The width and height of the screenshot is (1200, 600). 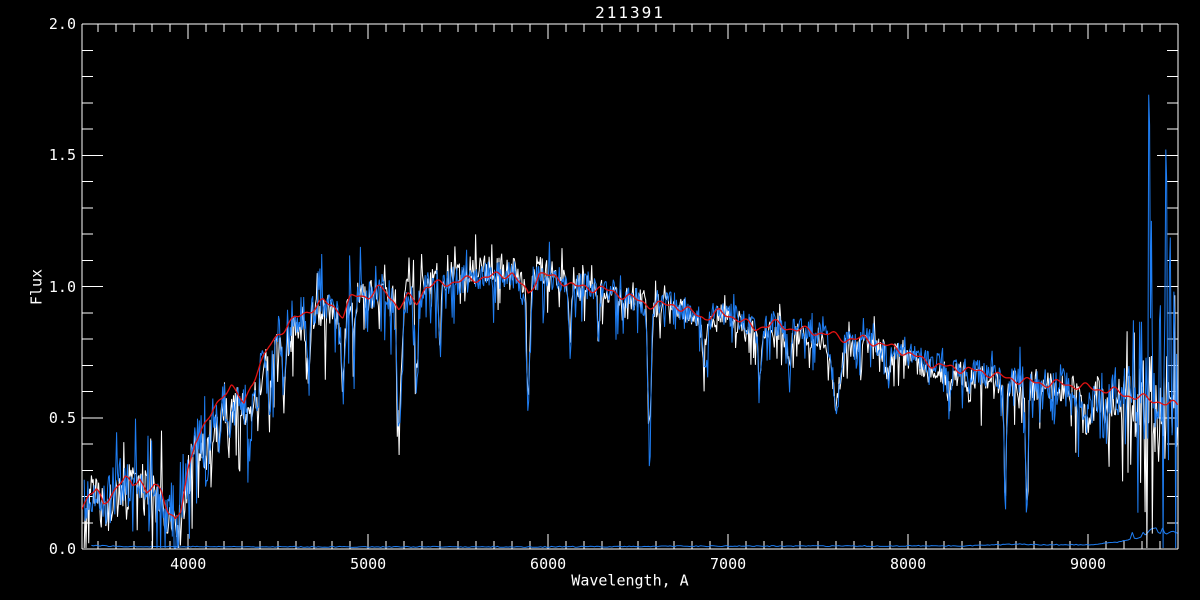 I want to click on x-tick-label: 5000, so click(x=368, y=564).